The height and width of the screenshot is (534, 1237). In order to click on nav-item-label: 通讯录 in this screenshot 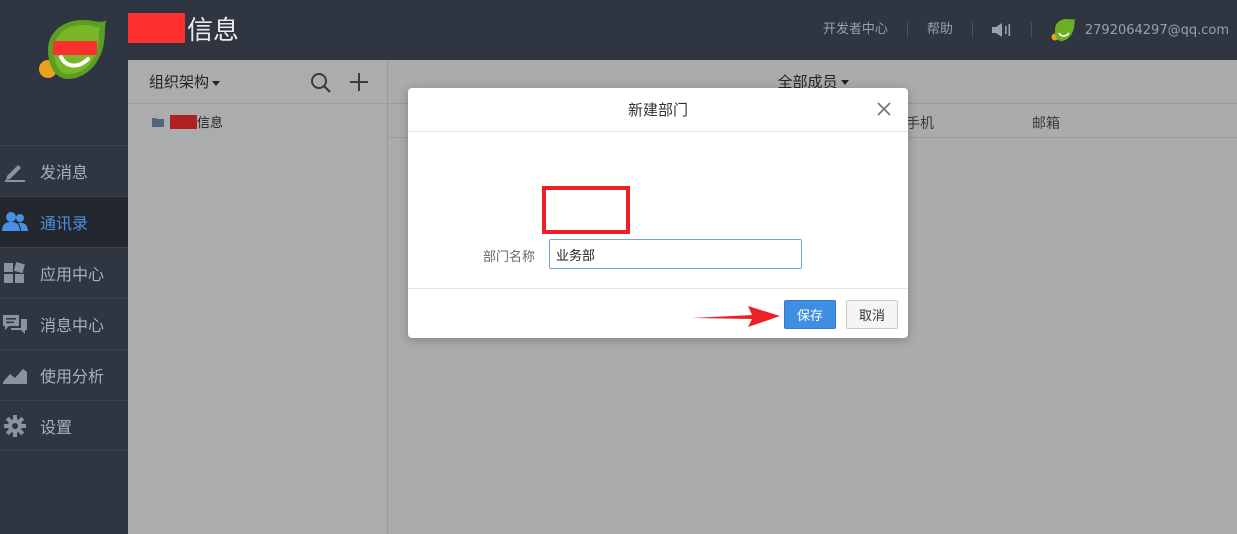, I will do `click(64, 223)`.